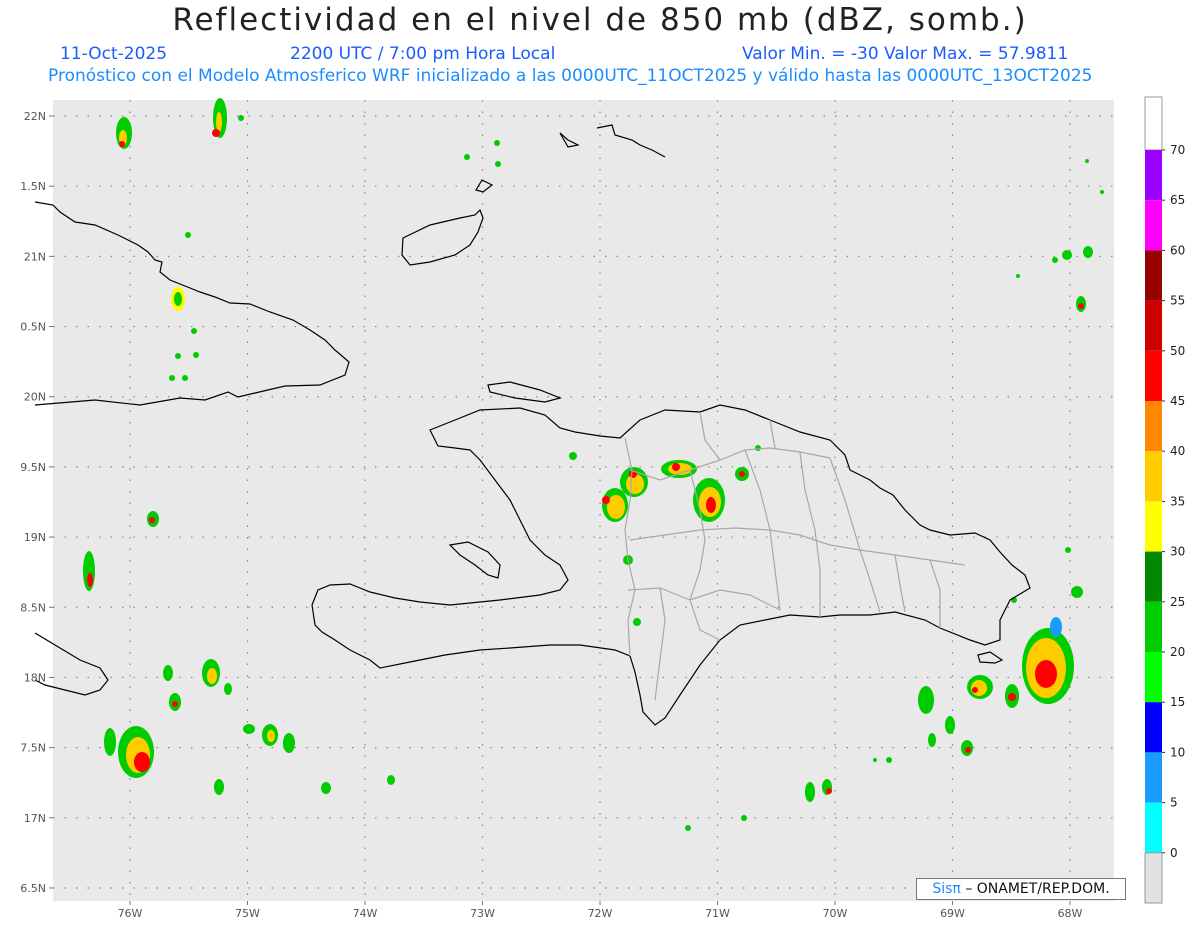 The height and width of the screenshot is (927, 1200). Describe the element at coordinates (1177, 652) in the screenshot. I see `colorbar-label: 20` at that location.